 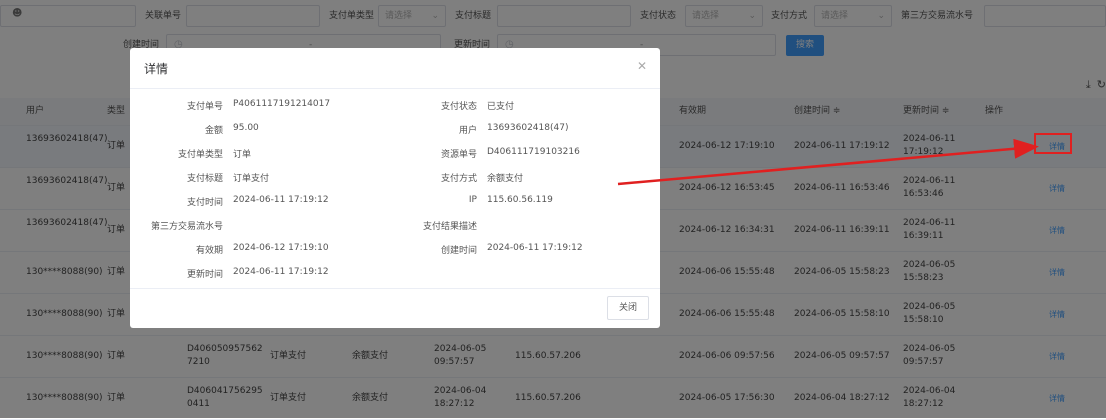 What do you see at coordinates (213, 131) in the screenshot?
I see `field-label: 金额` at bounding box center [213, 131].